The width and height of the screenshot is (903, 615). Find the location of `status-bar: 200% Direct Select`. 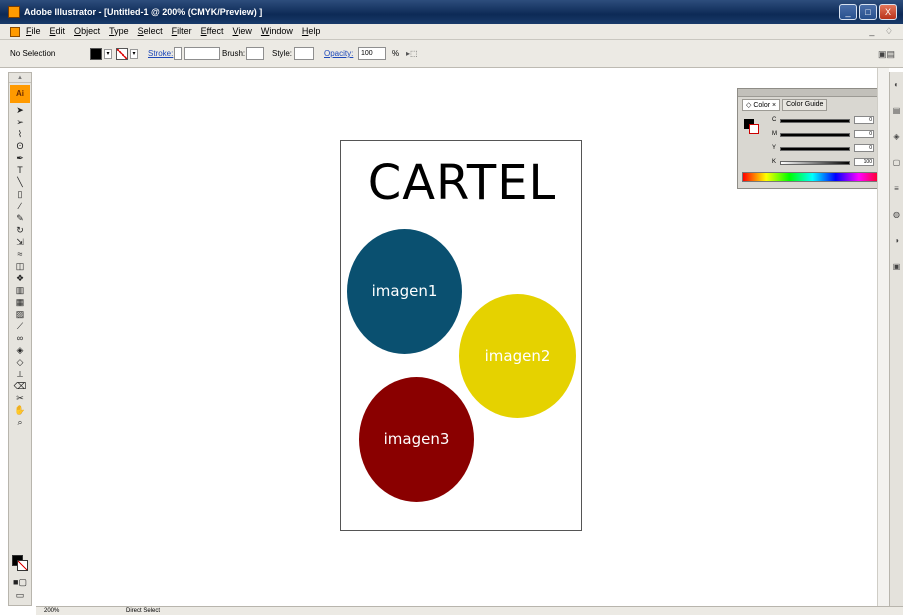

status-bar: 200% Direct Select is located at coordinates (469, 610).